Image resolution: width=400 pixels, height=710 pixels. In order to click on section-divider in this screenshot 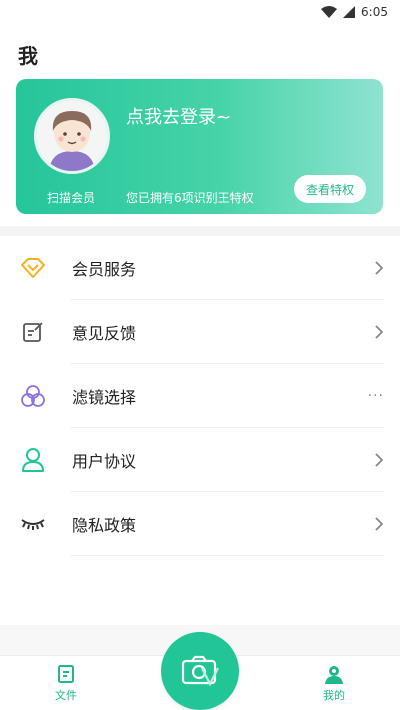, I will do `click(200, 231)`.